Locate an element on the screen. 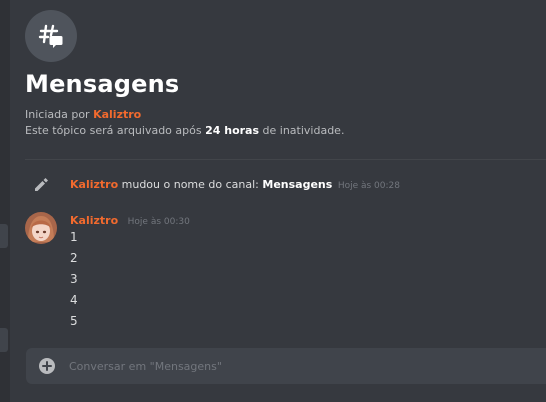 The height and width of the screenshot is (402, 546). started-by-label: Iniciada por is located at coordinates (57, 114).